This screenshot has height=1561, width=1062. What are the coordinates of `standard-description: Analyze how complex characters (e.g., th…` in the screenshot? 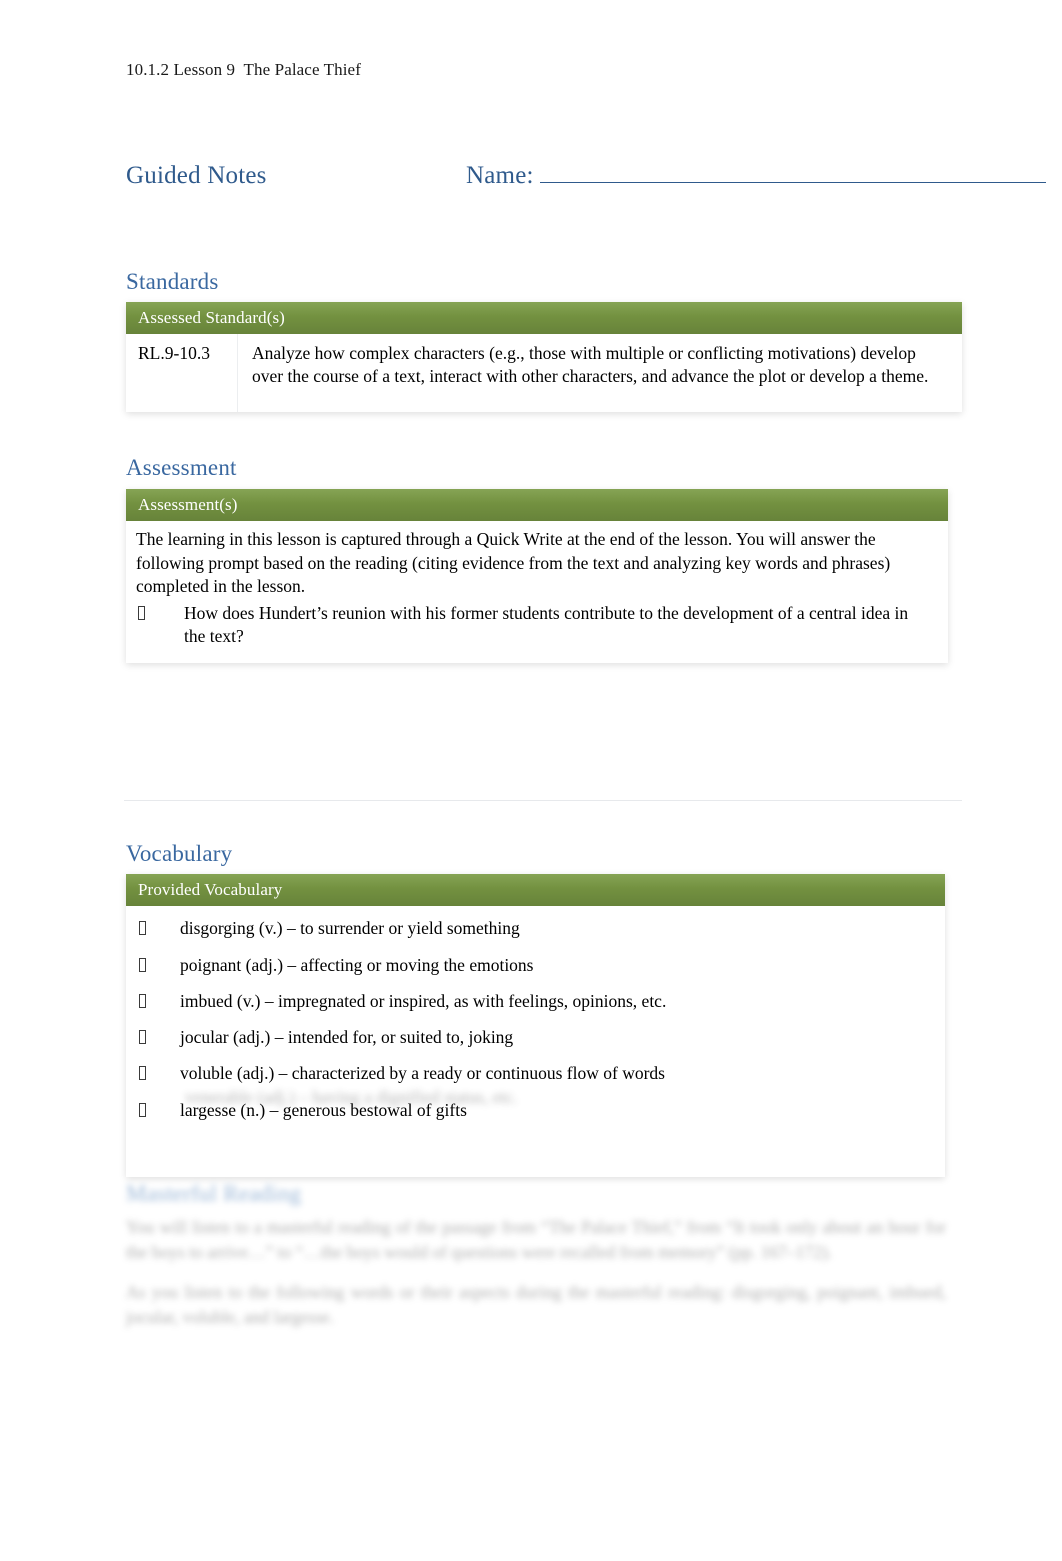 It's located at (590, 365).